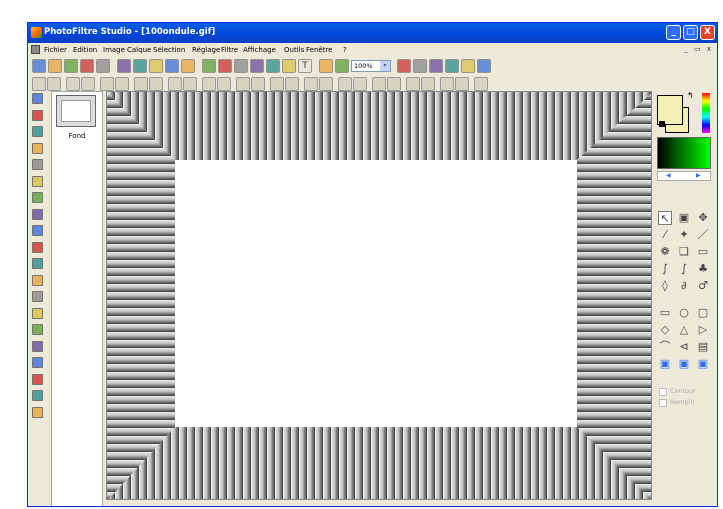 The height and width of the screenshot is (509, 723). I want to click on clone-icon: ▣, so click(684, 364).